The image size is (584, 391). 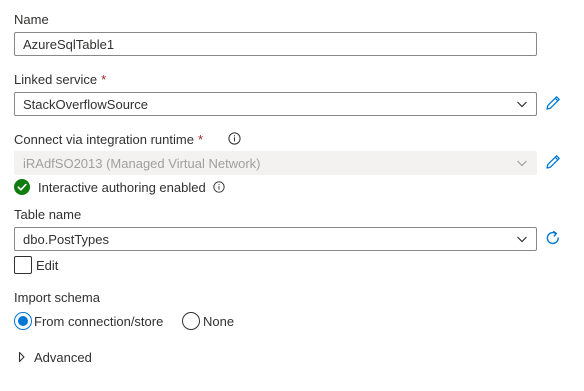 I want to click on radio-from-connection-store, so click(x=23, y=321).